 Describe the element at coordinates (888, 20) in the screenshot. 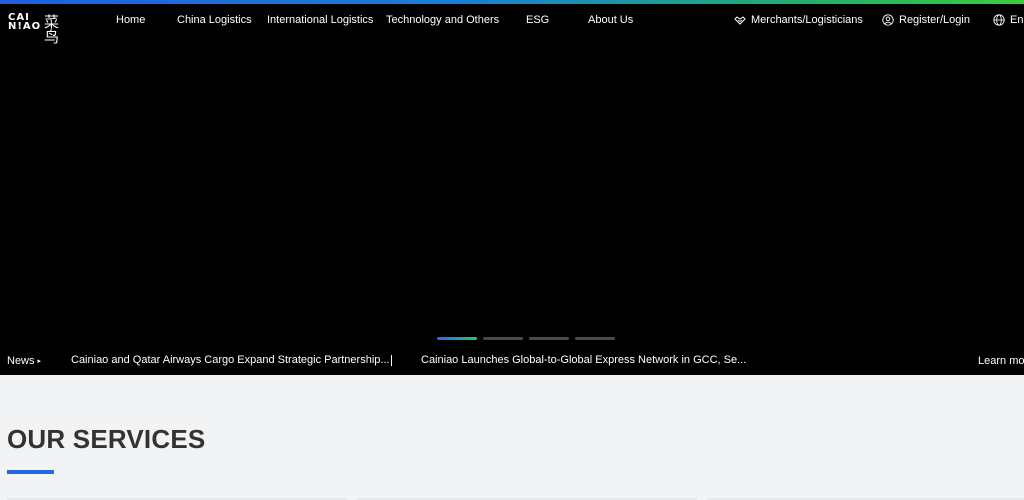

I see `user-icon` at that location.